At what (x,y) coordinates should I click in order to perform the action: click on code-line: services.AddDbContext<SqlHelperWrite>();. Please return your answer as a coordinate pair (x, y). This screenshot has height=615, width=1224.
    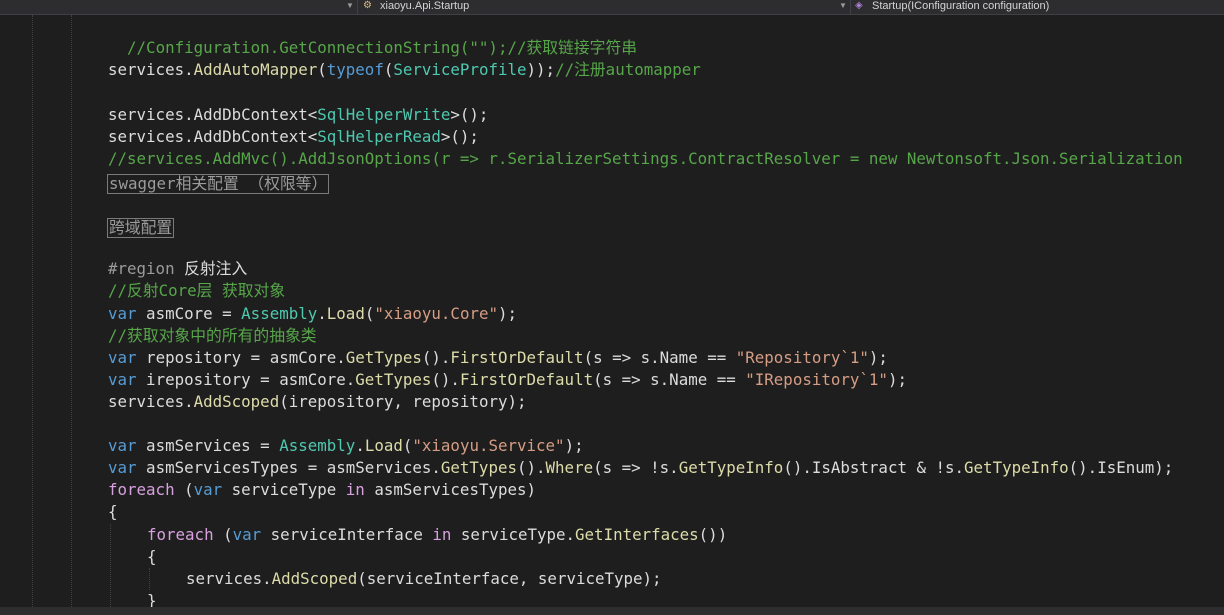
    Looking at the image, I should click on (298, 115).